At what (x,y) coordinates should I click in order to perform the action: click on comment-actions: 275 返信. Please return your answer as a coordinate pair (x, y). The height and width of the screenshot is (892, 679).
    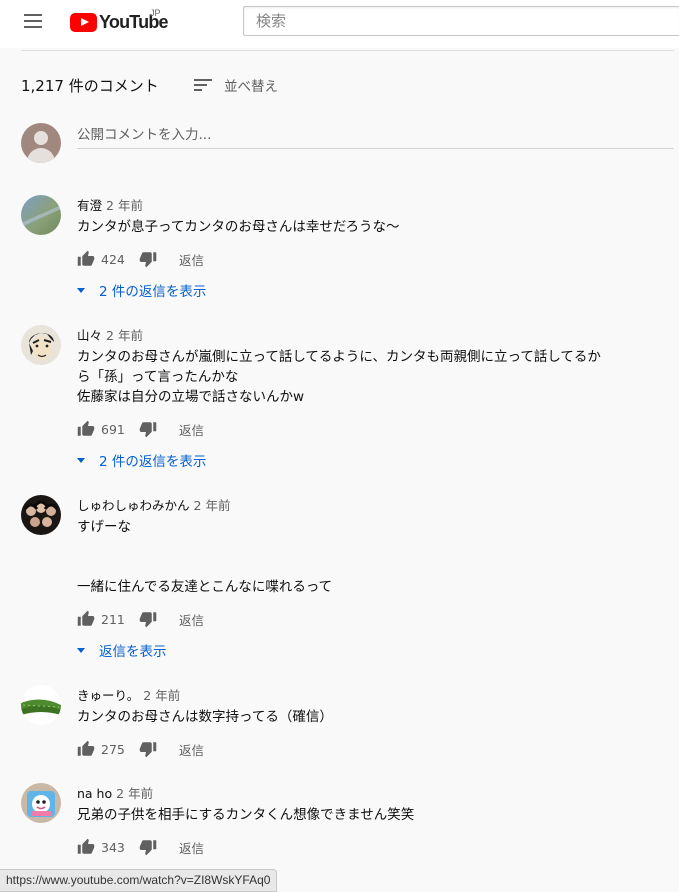
    Looking at the image, I should click on (140, 749).